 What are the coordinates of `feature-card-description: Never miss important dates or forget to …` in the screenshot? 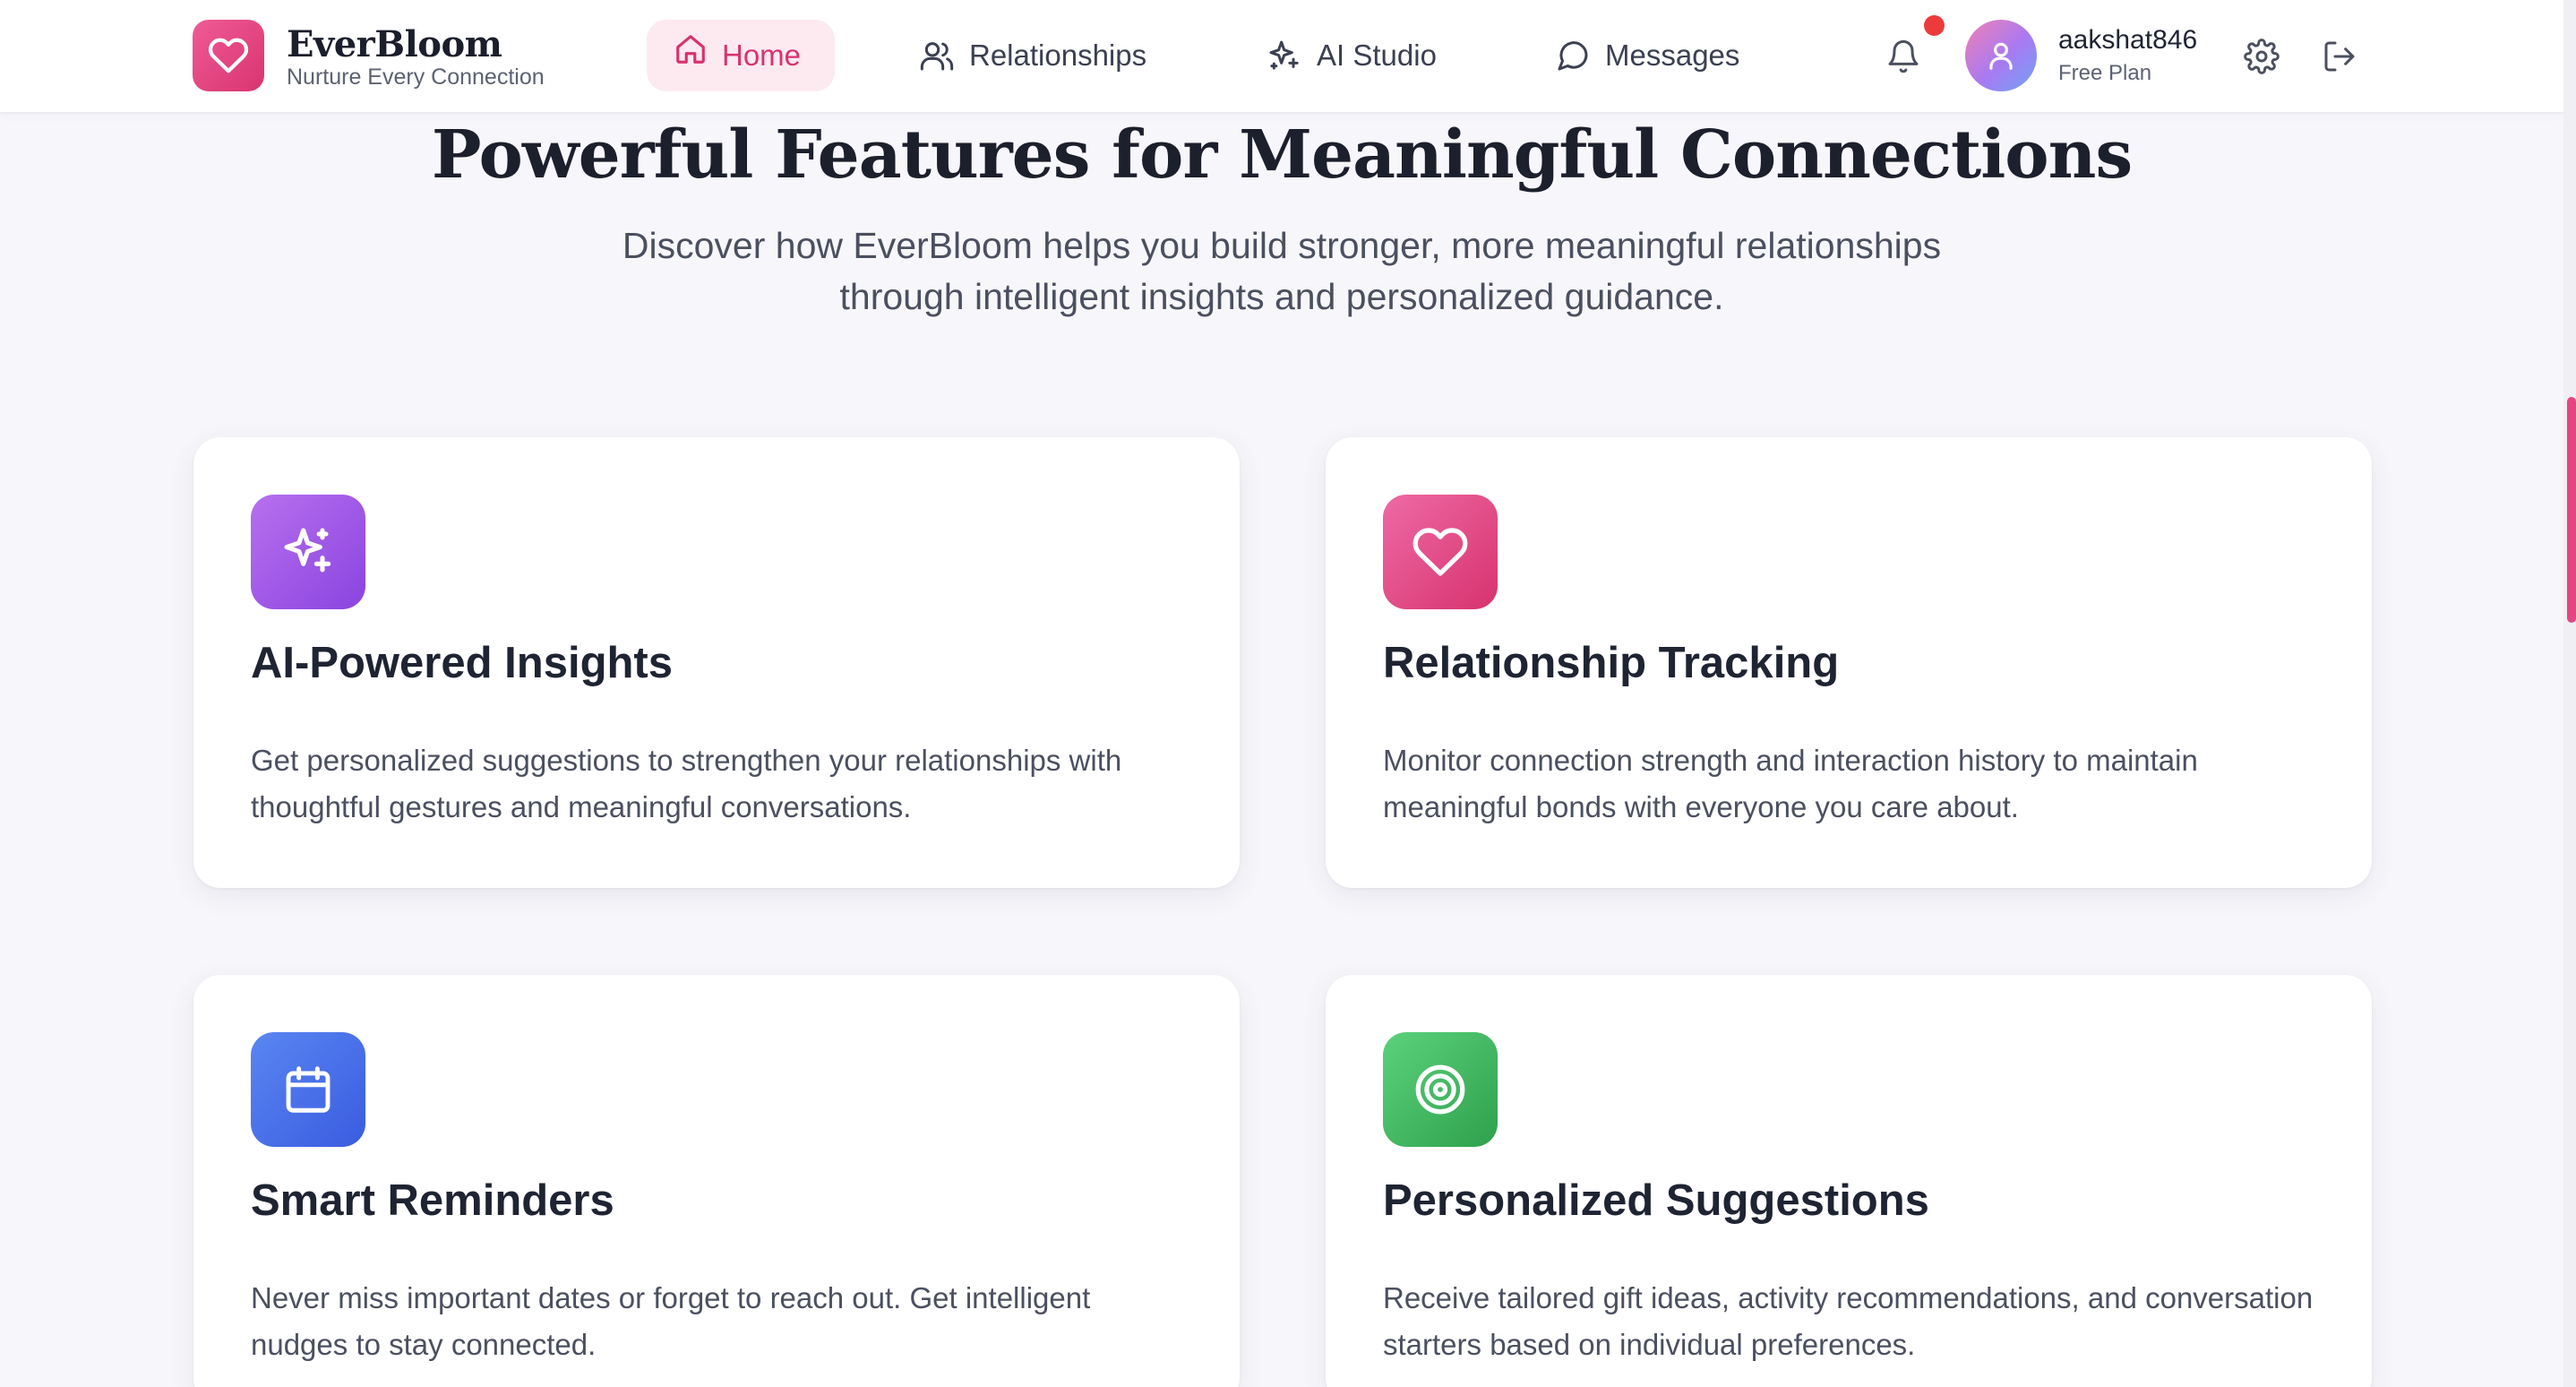 It's located at (671, 1321).